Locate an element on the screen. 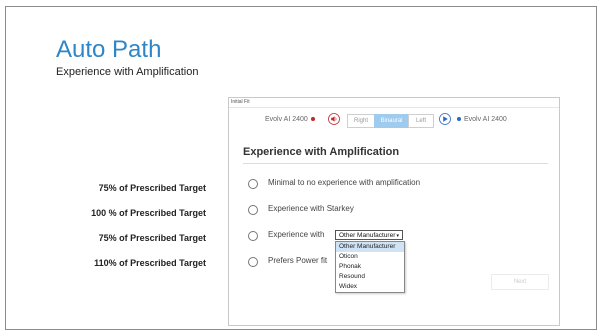 This screenshot has width=603, height=335. slide-title: Auto Path is located at coordinates (109, 49).